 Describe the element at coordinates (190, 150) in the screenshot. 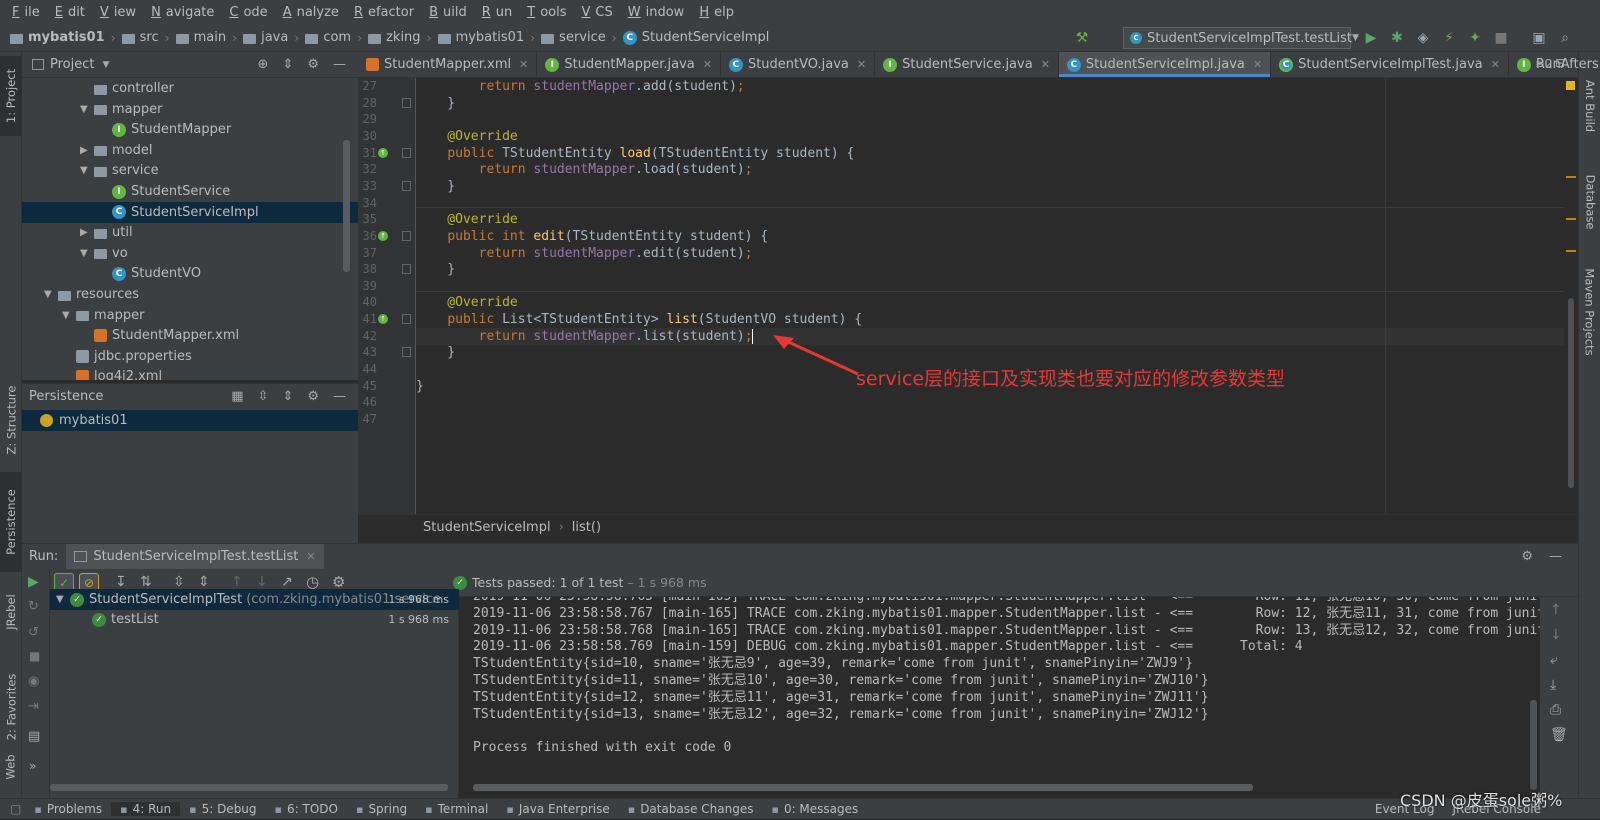

I see `project-tree-item: ▶ model` at that location.